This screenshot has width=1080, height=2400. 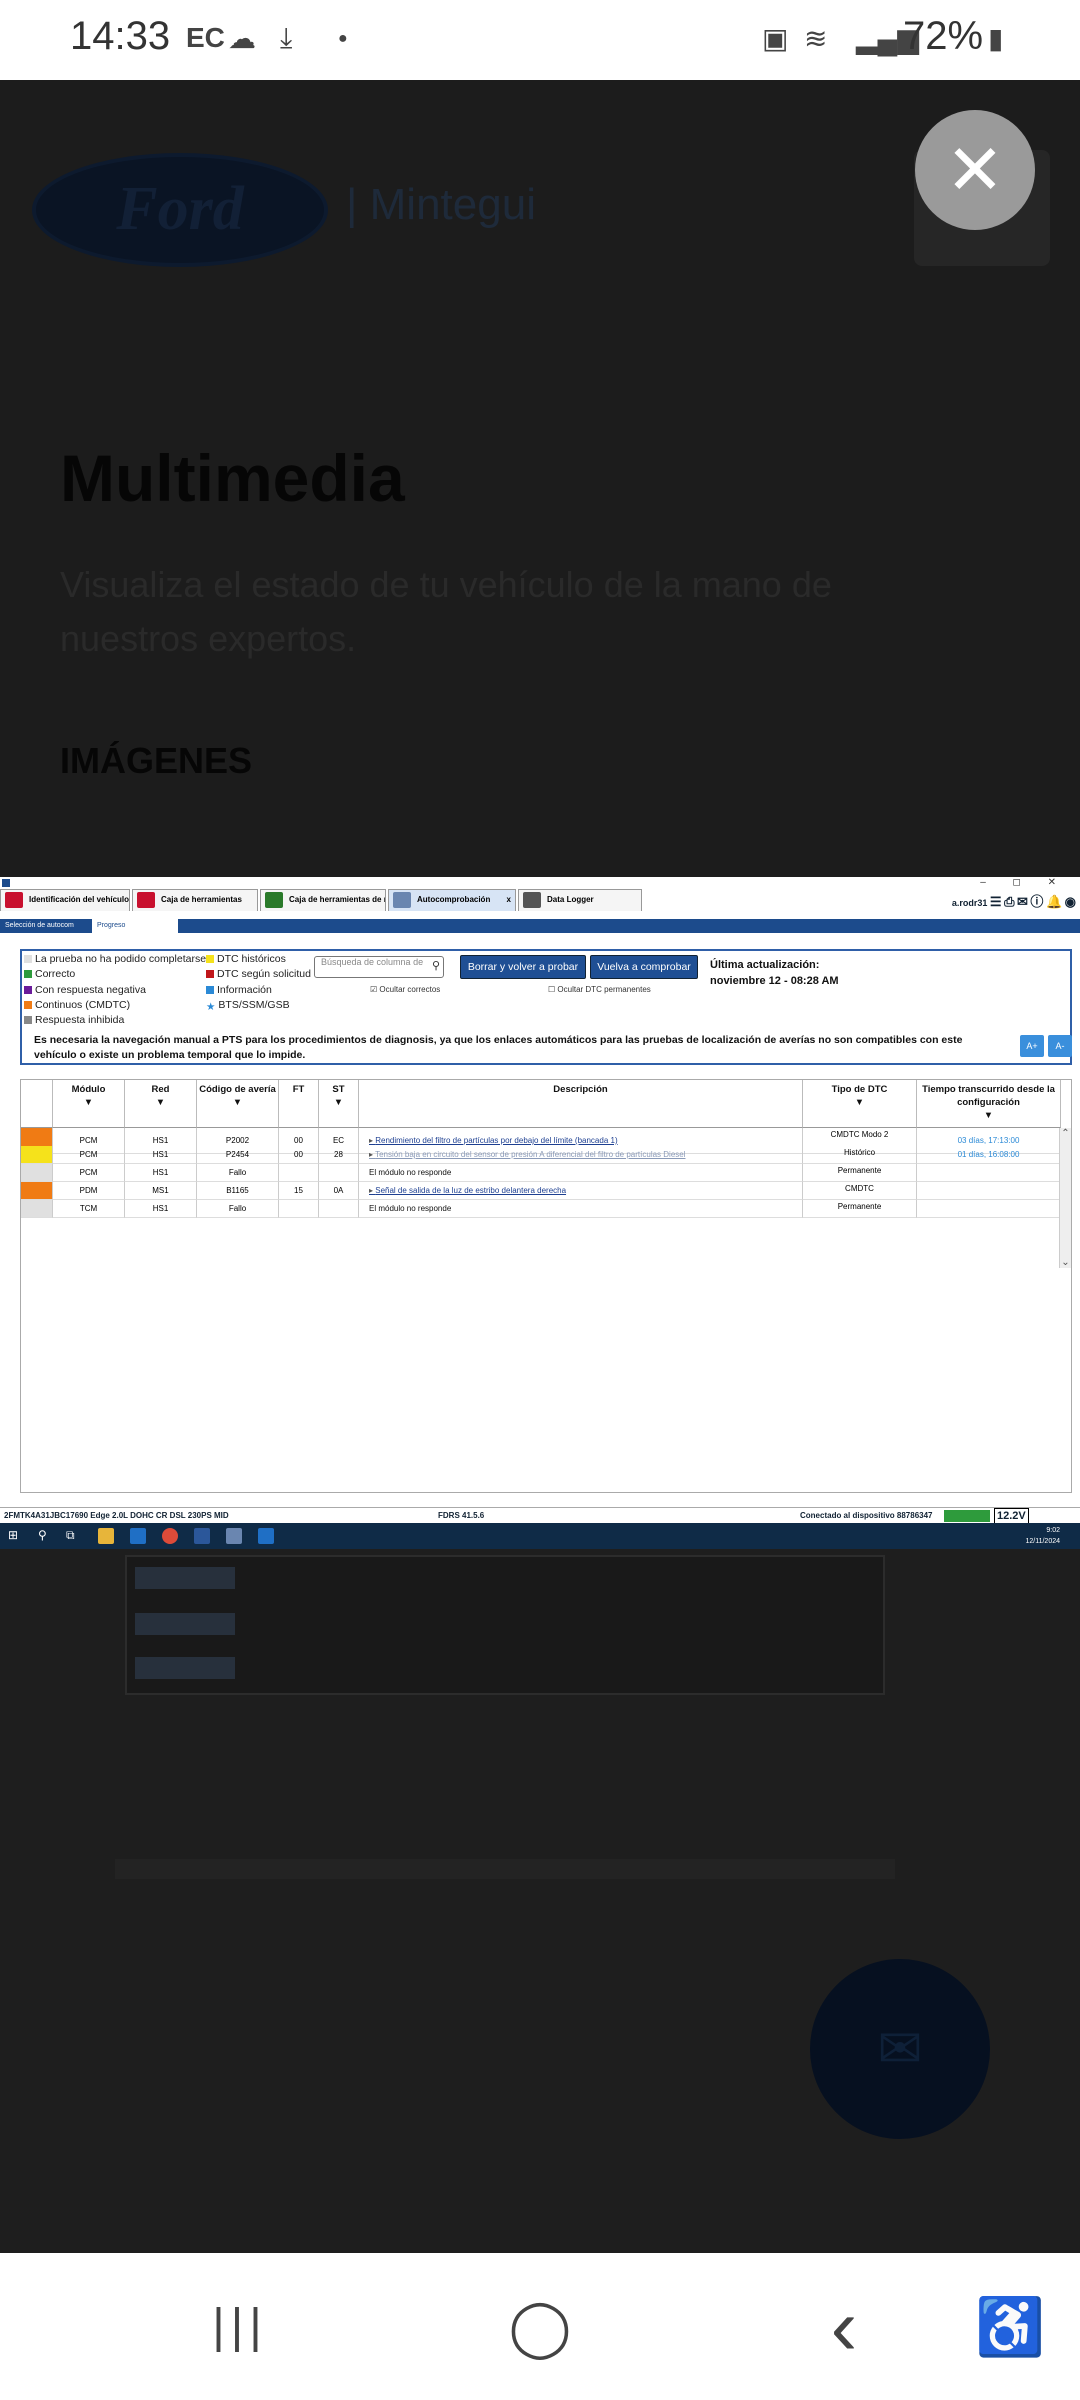 What do you see at coordinates (299, 1104) in the screenshot?
I see `header-ft: FT` at bounding box center [299, 1104].